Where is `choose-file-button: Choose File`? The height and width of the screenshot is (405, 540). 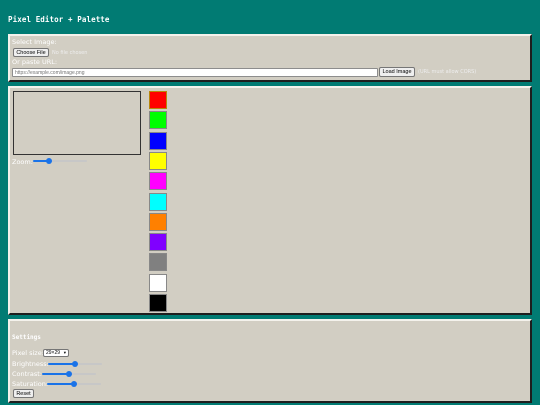
choose-file-button: Choose File is located at coordinates (31, 52).